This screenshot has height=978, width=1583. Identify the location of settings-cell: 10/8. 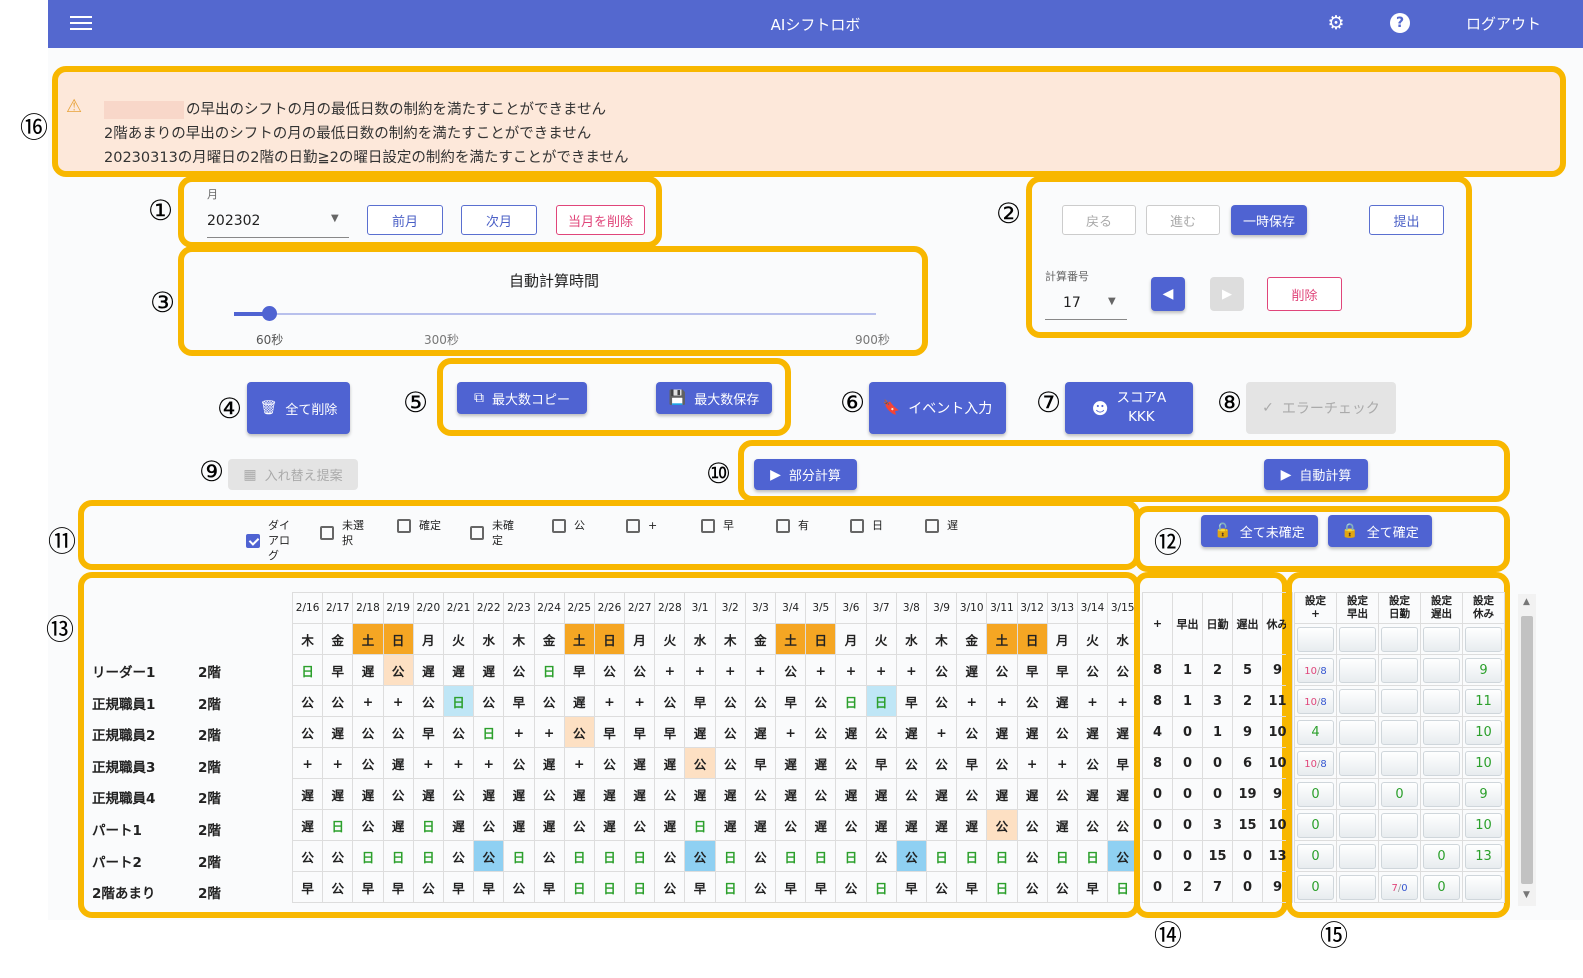
(1315, 701).